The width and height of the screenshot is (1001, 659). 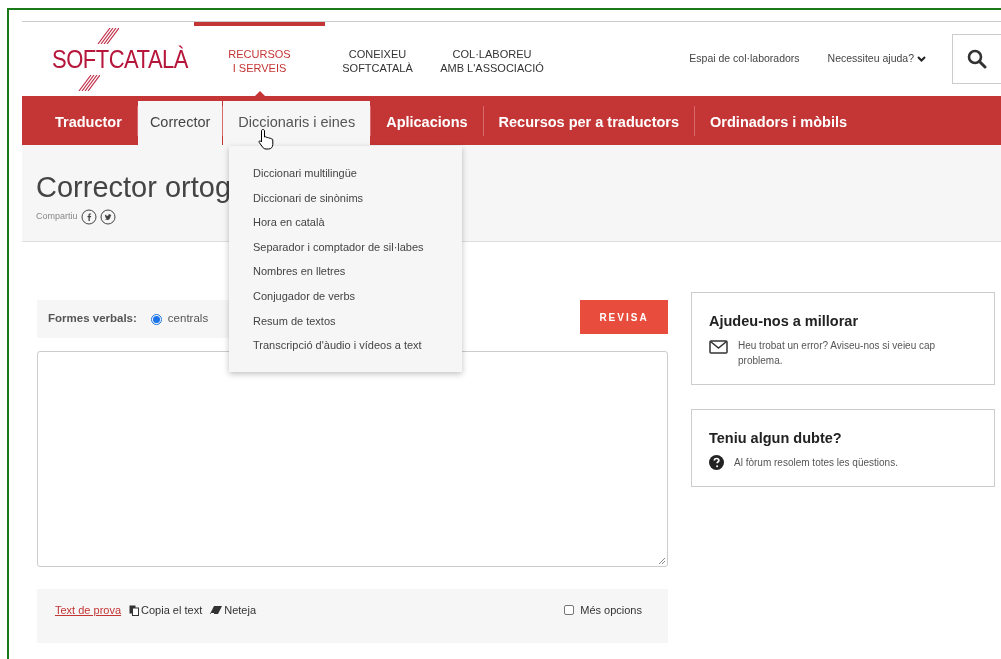 I want to click on nav-tab: Corrector, so click(x=180, y=123).